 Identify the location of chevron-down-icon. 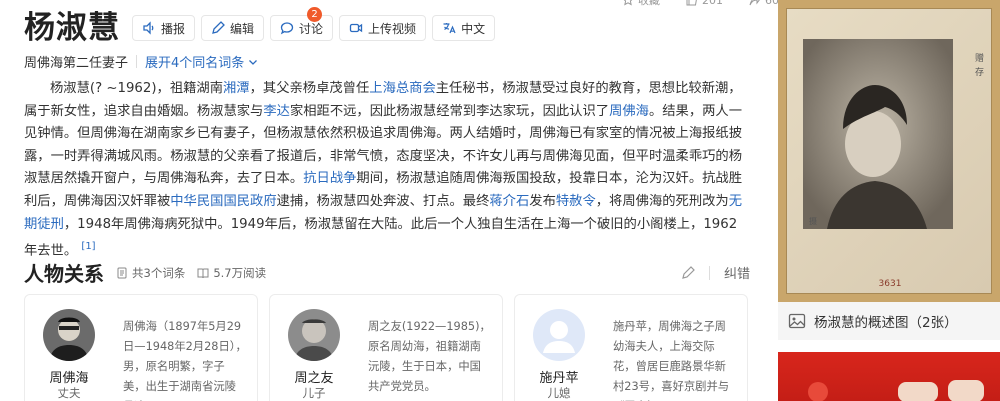
(253, 62).